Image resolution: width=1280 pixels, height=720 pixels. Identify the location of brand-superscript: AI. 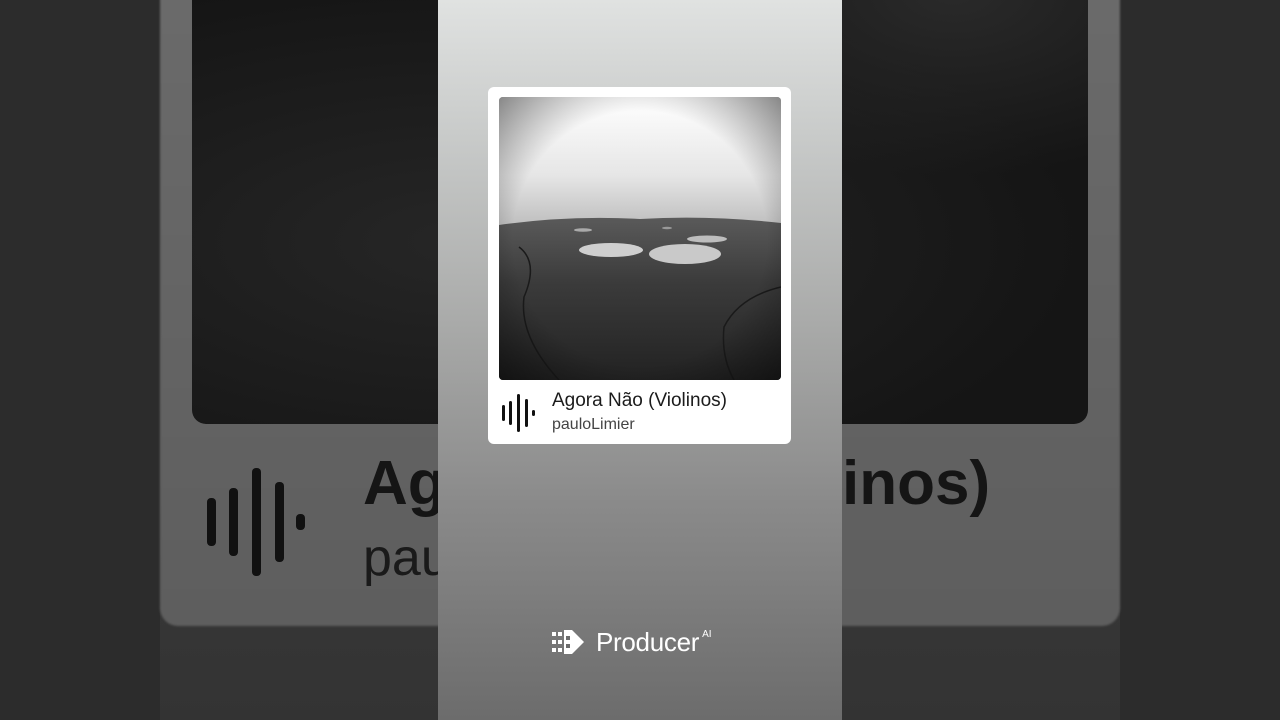
(707, 634).